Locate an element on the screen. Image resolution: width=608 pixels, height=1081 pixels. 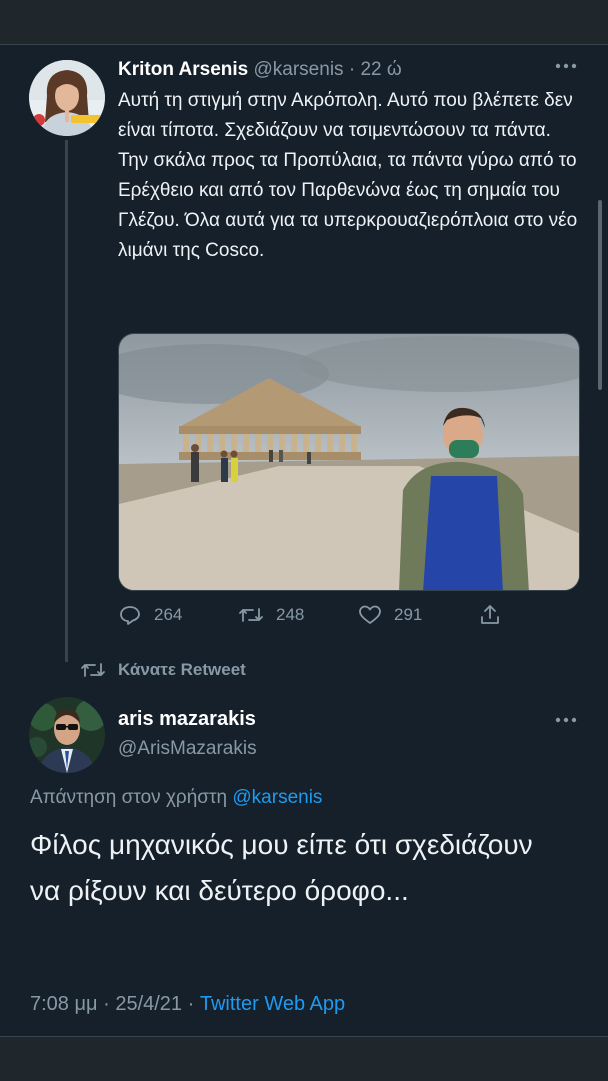
retweet-action: 248 is located at coordinates (271, 615).